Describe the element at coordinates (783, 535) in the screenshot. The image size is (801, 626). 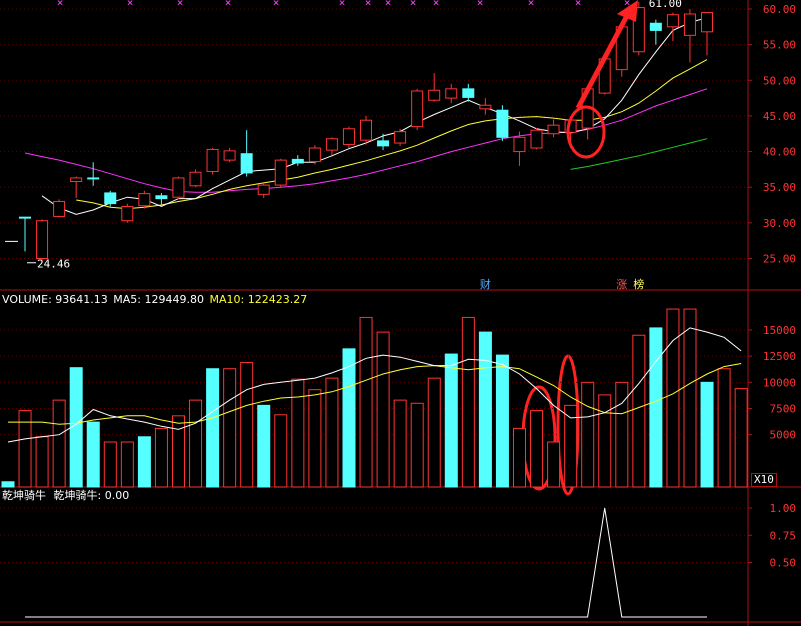
I see `indicator-tick-label: 0.75` at that location.